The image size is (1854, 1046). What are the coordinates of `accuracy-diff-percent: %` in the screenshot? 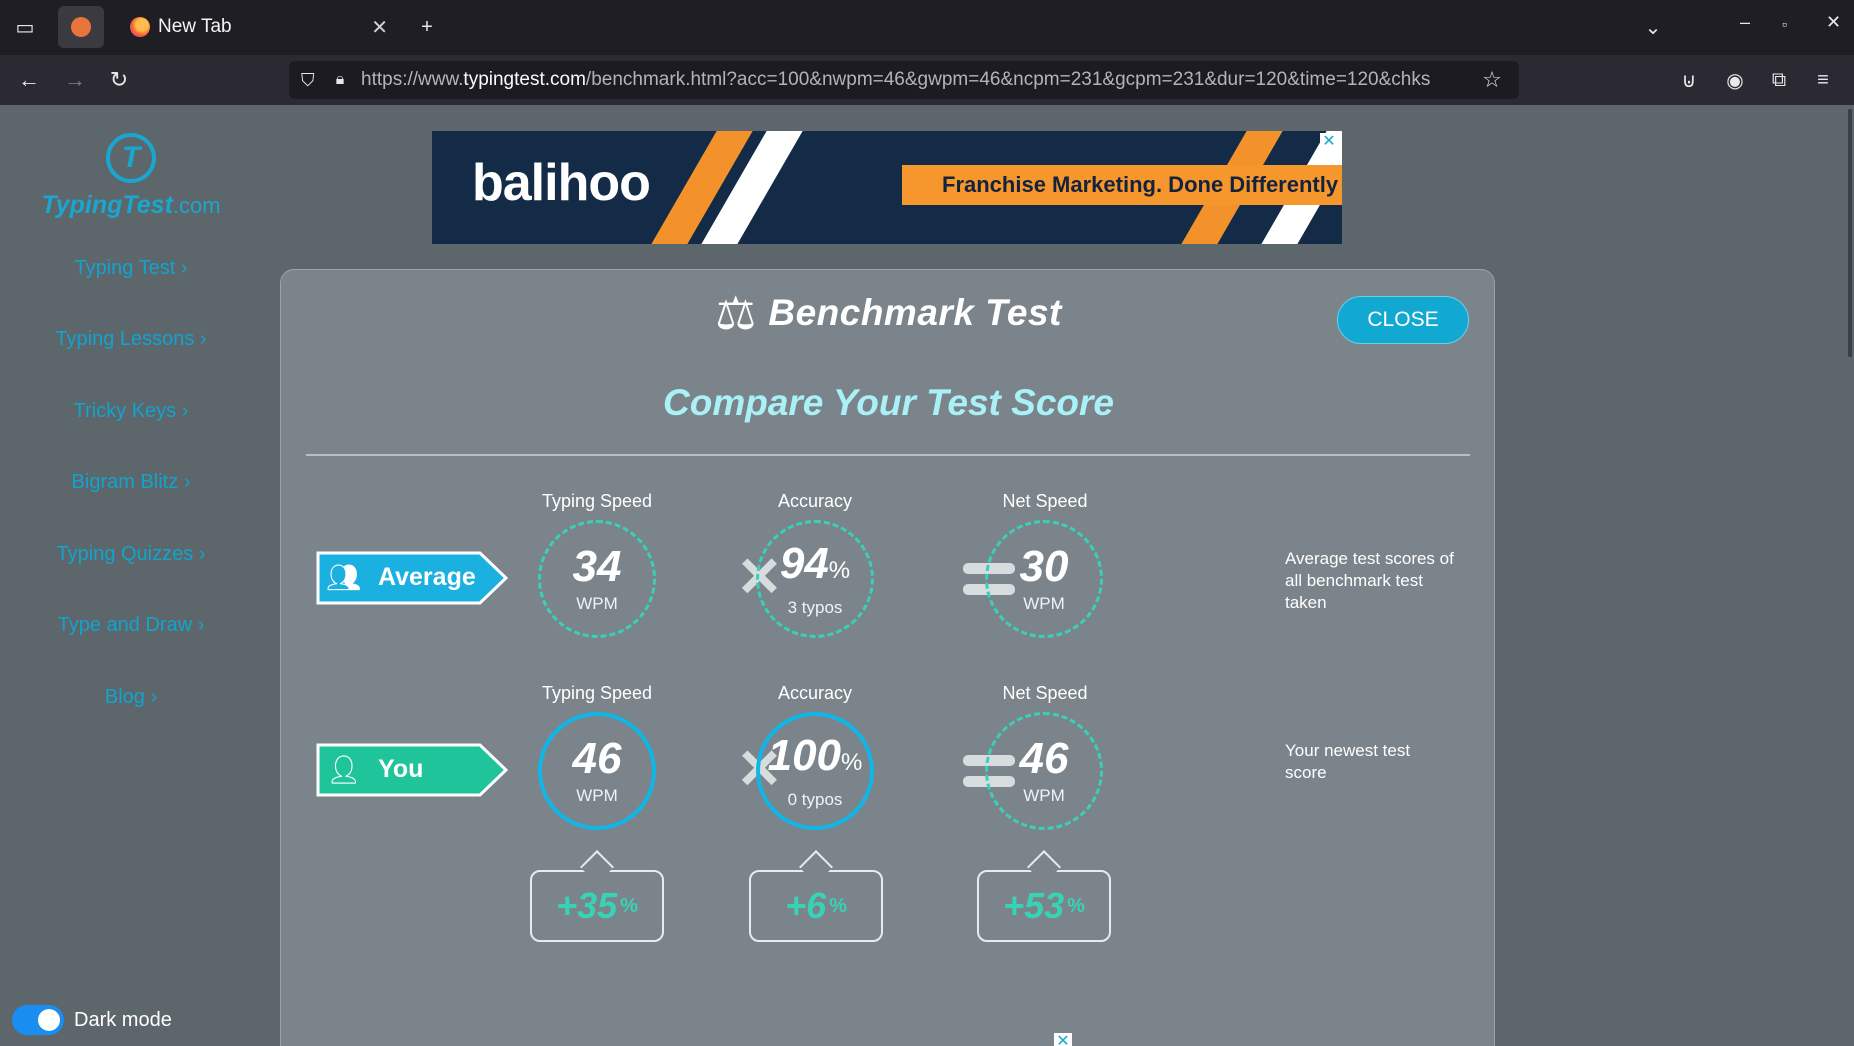 It's located at (838, 906).